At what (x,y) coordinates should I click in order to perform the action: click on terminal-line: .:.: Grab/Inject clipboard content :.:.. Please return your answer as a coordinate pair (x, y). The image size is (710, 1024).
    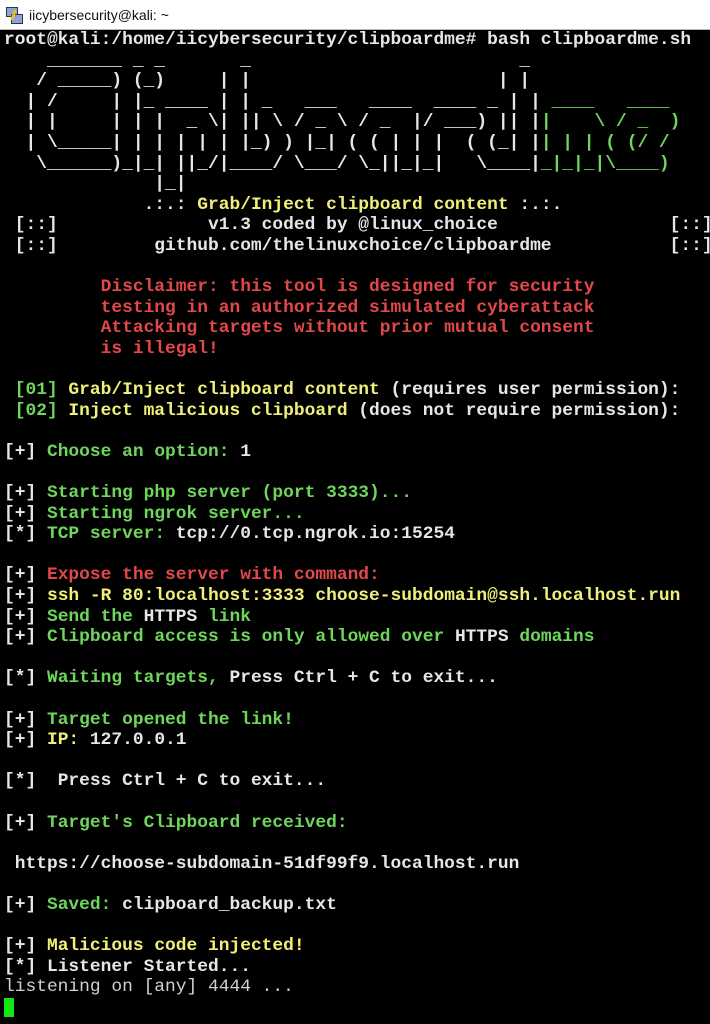
    Looking at the image, I should click on (357, 205).